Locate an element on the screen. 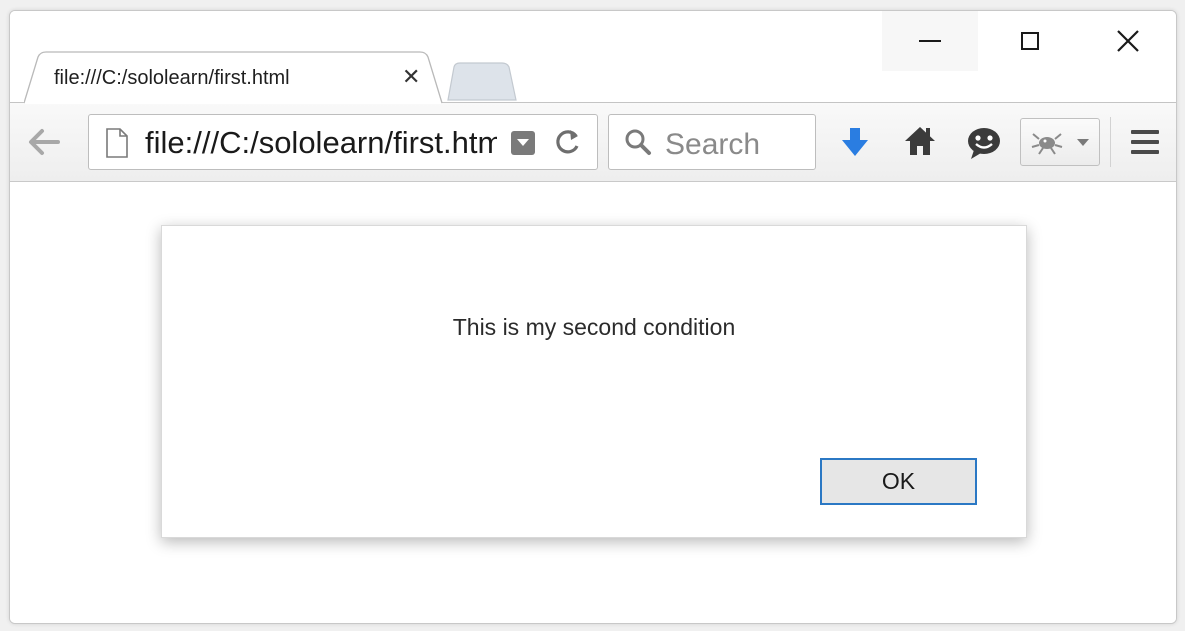 This screenshot has width=1185, height=631. hamburger-menu-icon is located at coordinates (1145, 142).